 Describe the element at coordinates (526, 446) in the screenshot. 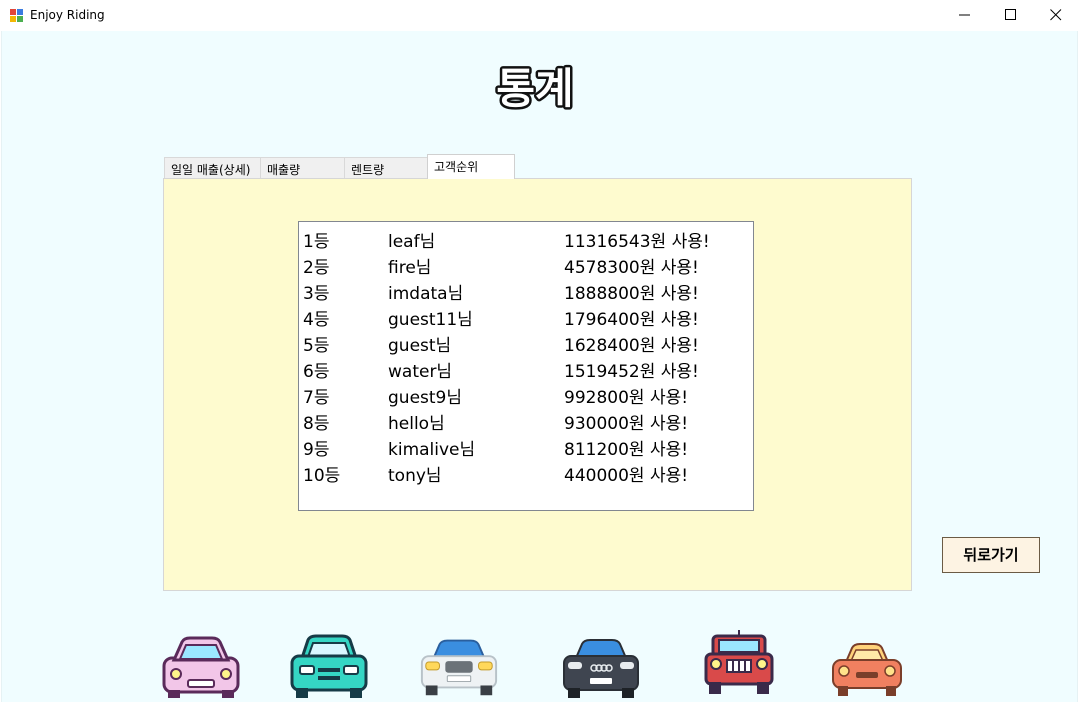

I see `list-item: 9등 kimalive님 811200원 사용!` at that location.